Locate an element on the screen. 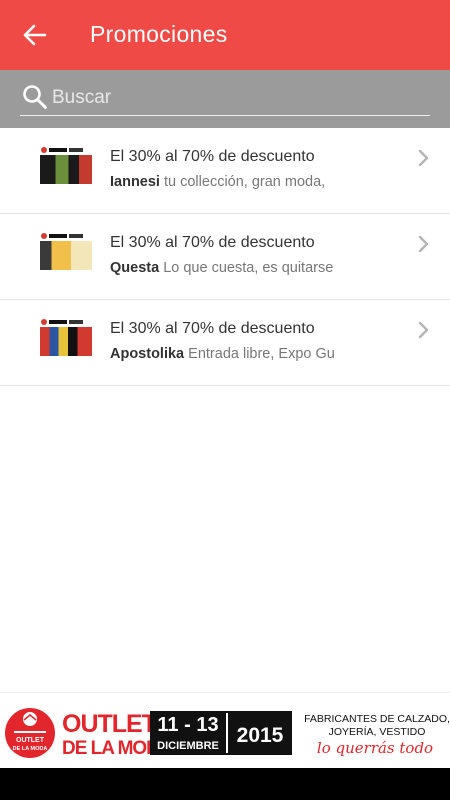 The width and height of the screenshot is (450, 800). back-button is located at coordinates (35, 35).